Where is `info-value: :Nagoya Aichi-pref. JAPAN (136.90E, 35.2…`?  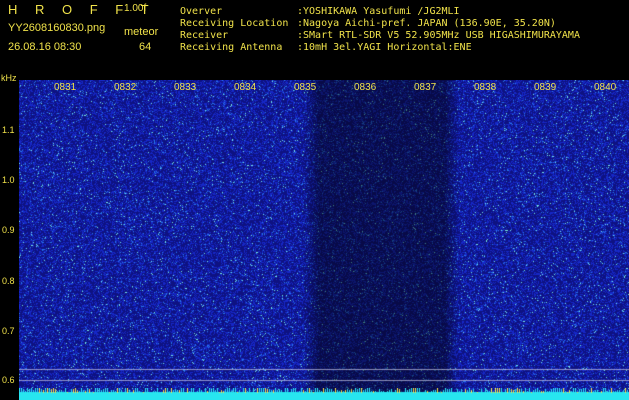
info-value: :Nagoya Aichi-pref. JAPAN (136.90E, 35.2… is located at coordinates (426, 23).